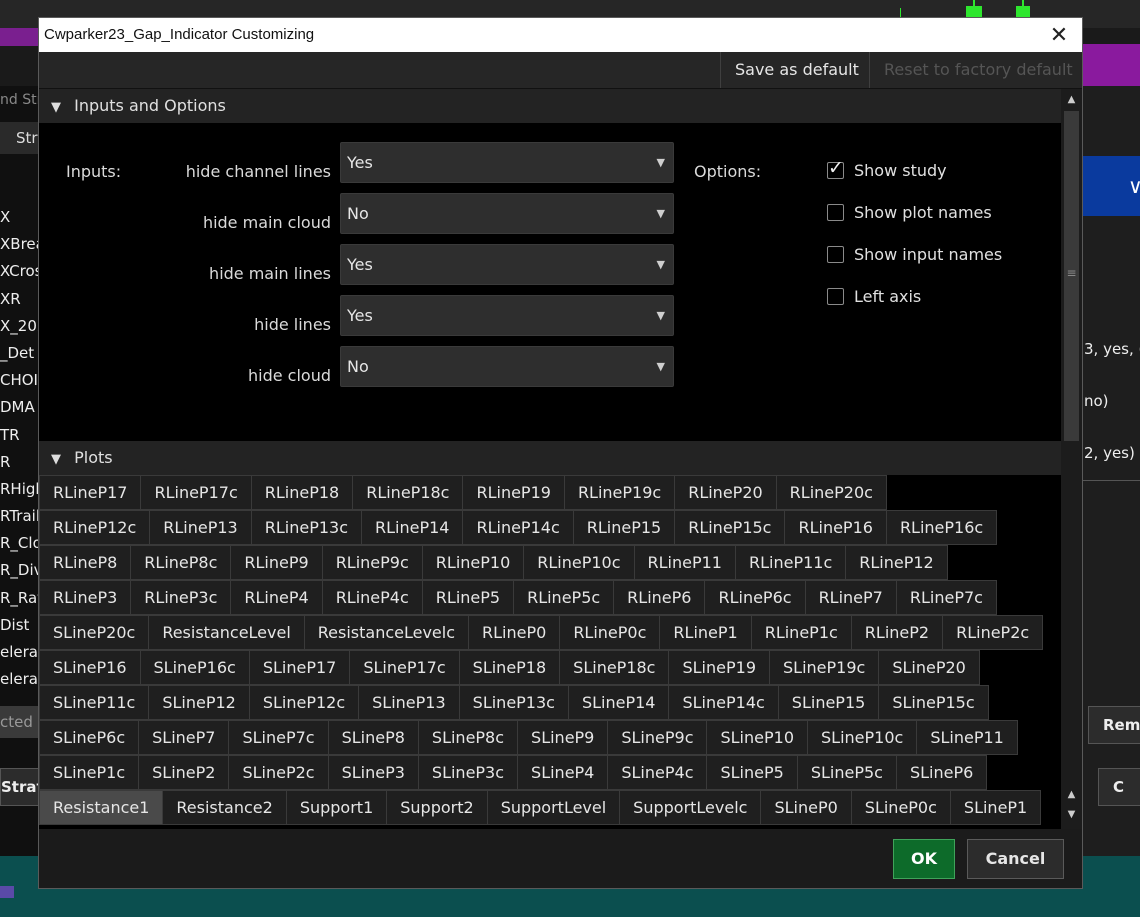  What do you see at coordinates (408, 702) in the screenshot?
I see `plot-button: SLineP13` at bounding box center [408, 702].